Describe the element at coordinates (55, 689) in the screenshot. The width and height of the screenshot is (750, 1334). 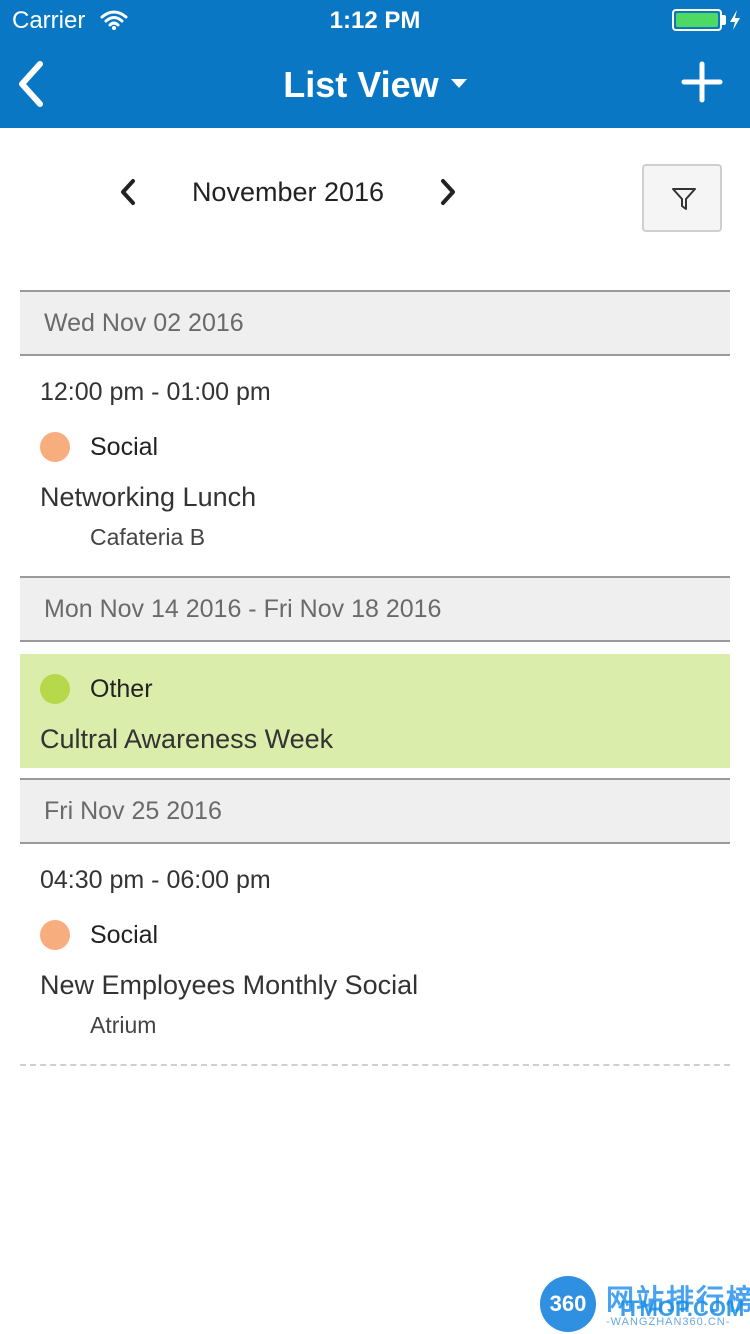
I see `category-dot-other` at that location.